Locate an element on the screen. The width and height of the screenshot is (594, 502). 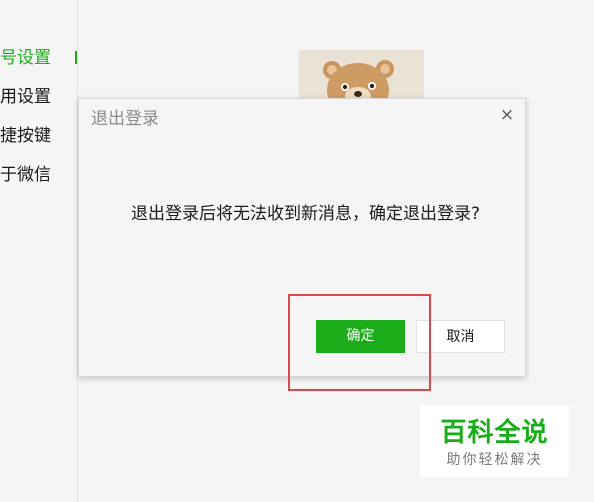
teddy-bear-avatar-image is located at coordinates (361, 77).